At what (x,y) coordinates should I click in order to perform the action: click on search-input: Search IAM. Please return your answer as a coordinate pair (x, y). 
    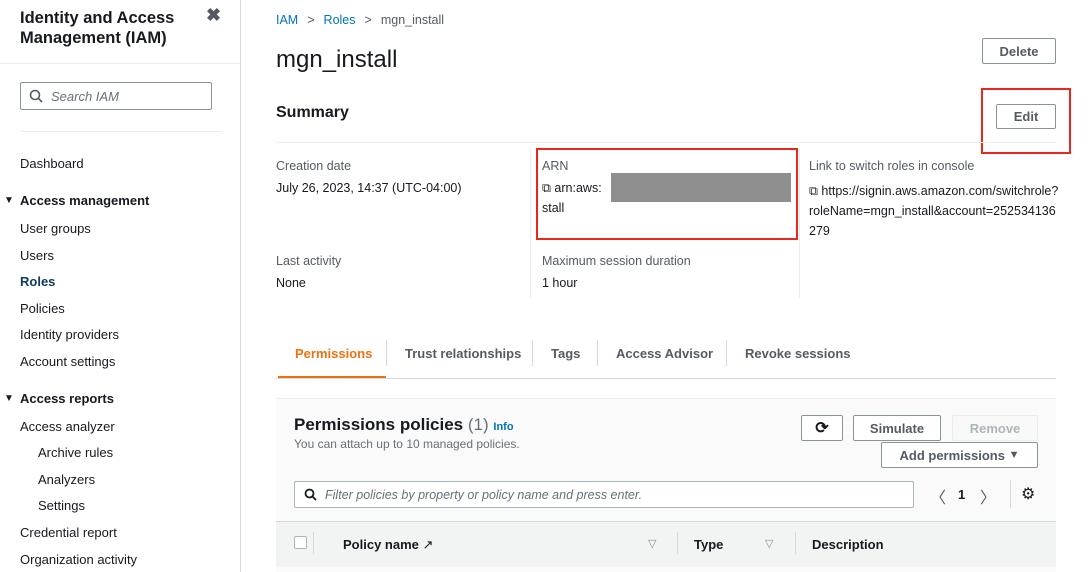
    Looking at the image, I should click on (116, 96).